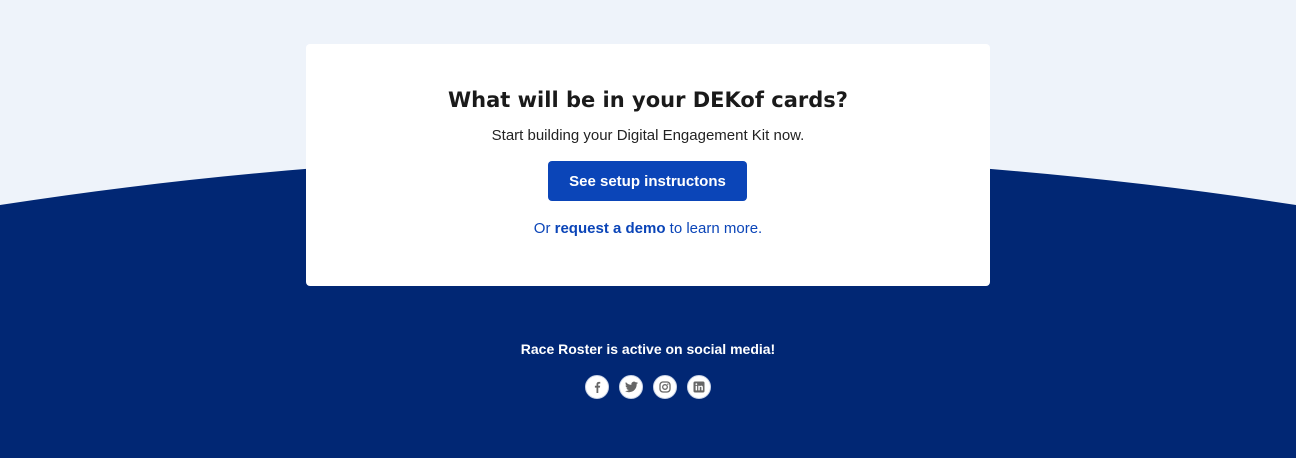 The image size is (1296, 458). What do you see at coordinates (647, 181) in the screenshot?
I see `see-setup-instructions-button: See setup instructons` at bounding box center [647, 181].